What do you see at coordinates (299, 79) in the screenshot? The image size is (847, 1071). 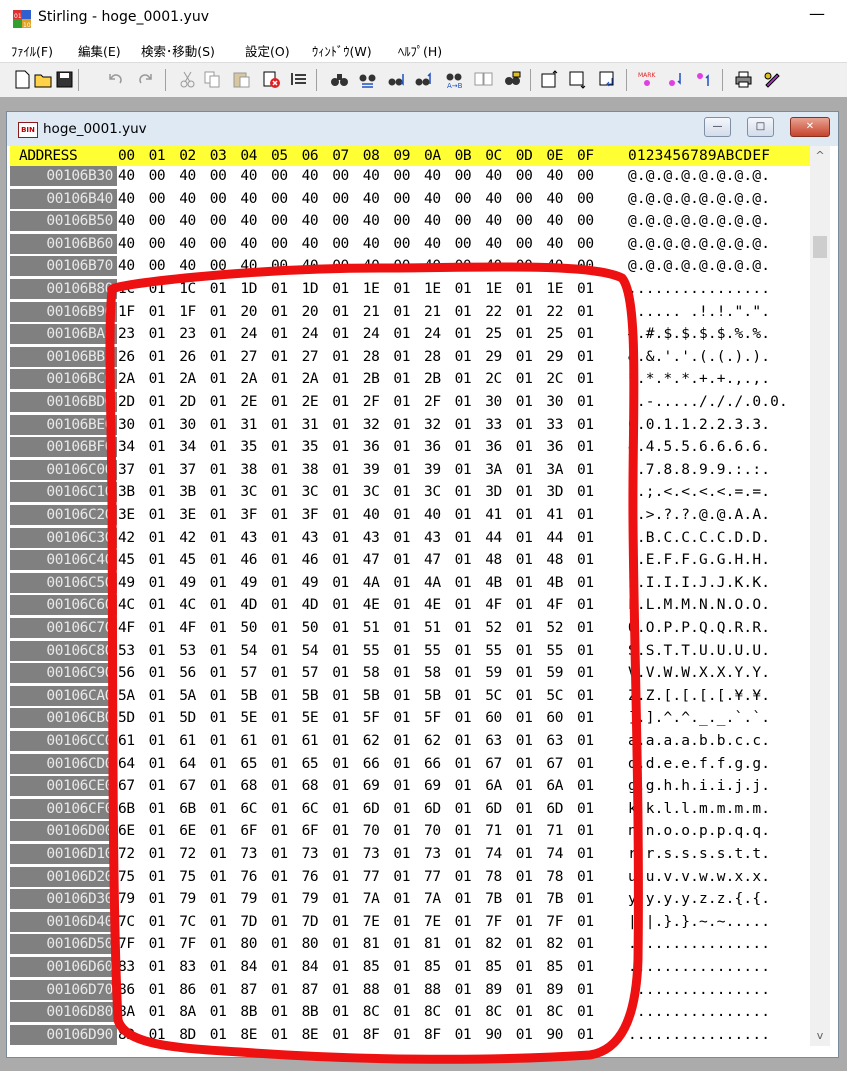 I see `insert-mode-icon` at bounding box center [299, 79].